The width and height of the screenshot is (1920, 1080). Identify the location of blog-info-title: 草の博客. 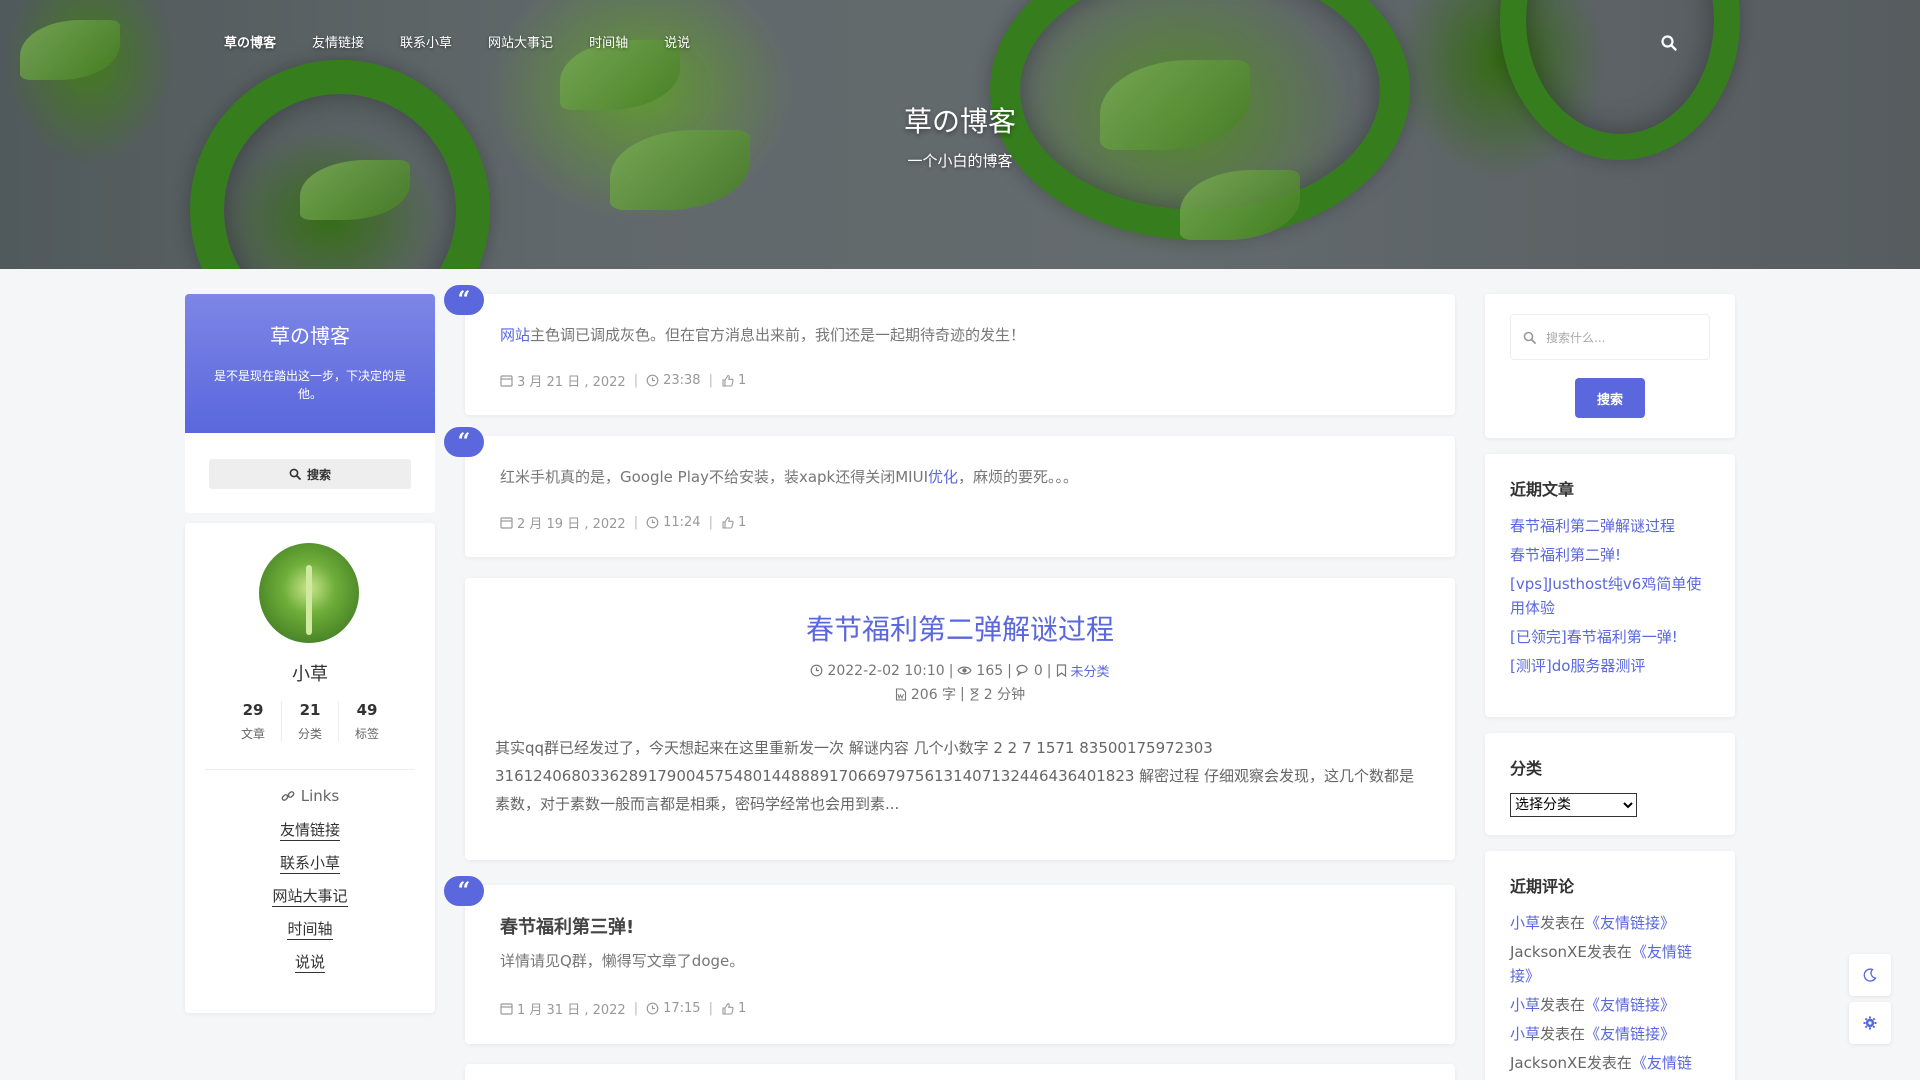
(310, 336).